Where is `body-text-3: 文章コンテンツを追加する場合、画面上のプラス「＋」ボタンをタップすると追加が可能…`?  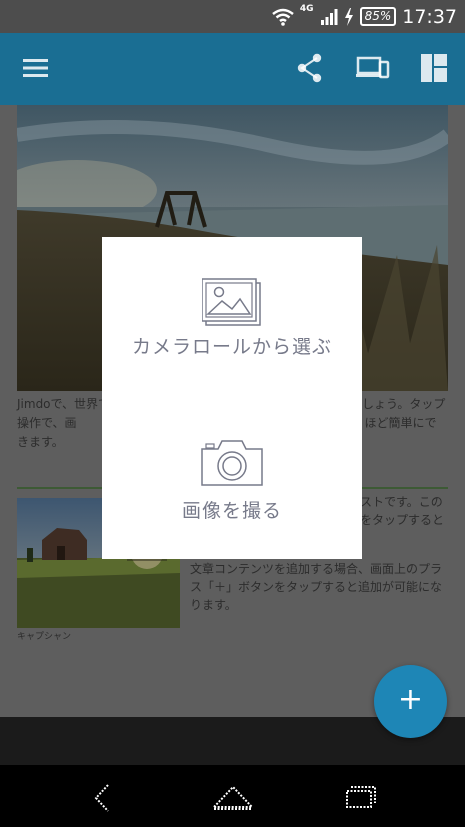
body-text-3: 文章コンテンツを追加する場合、画面上のプラス「＋」ボタンをタップすると追加が可能… is located at coordinates (316, 587).